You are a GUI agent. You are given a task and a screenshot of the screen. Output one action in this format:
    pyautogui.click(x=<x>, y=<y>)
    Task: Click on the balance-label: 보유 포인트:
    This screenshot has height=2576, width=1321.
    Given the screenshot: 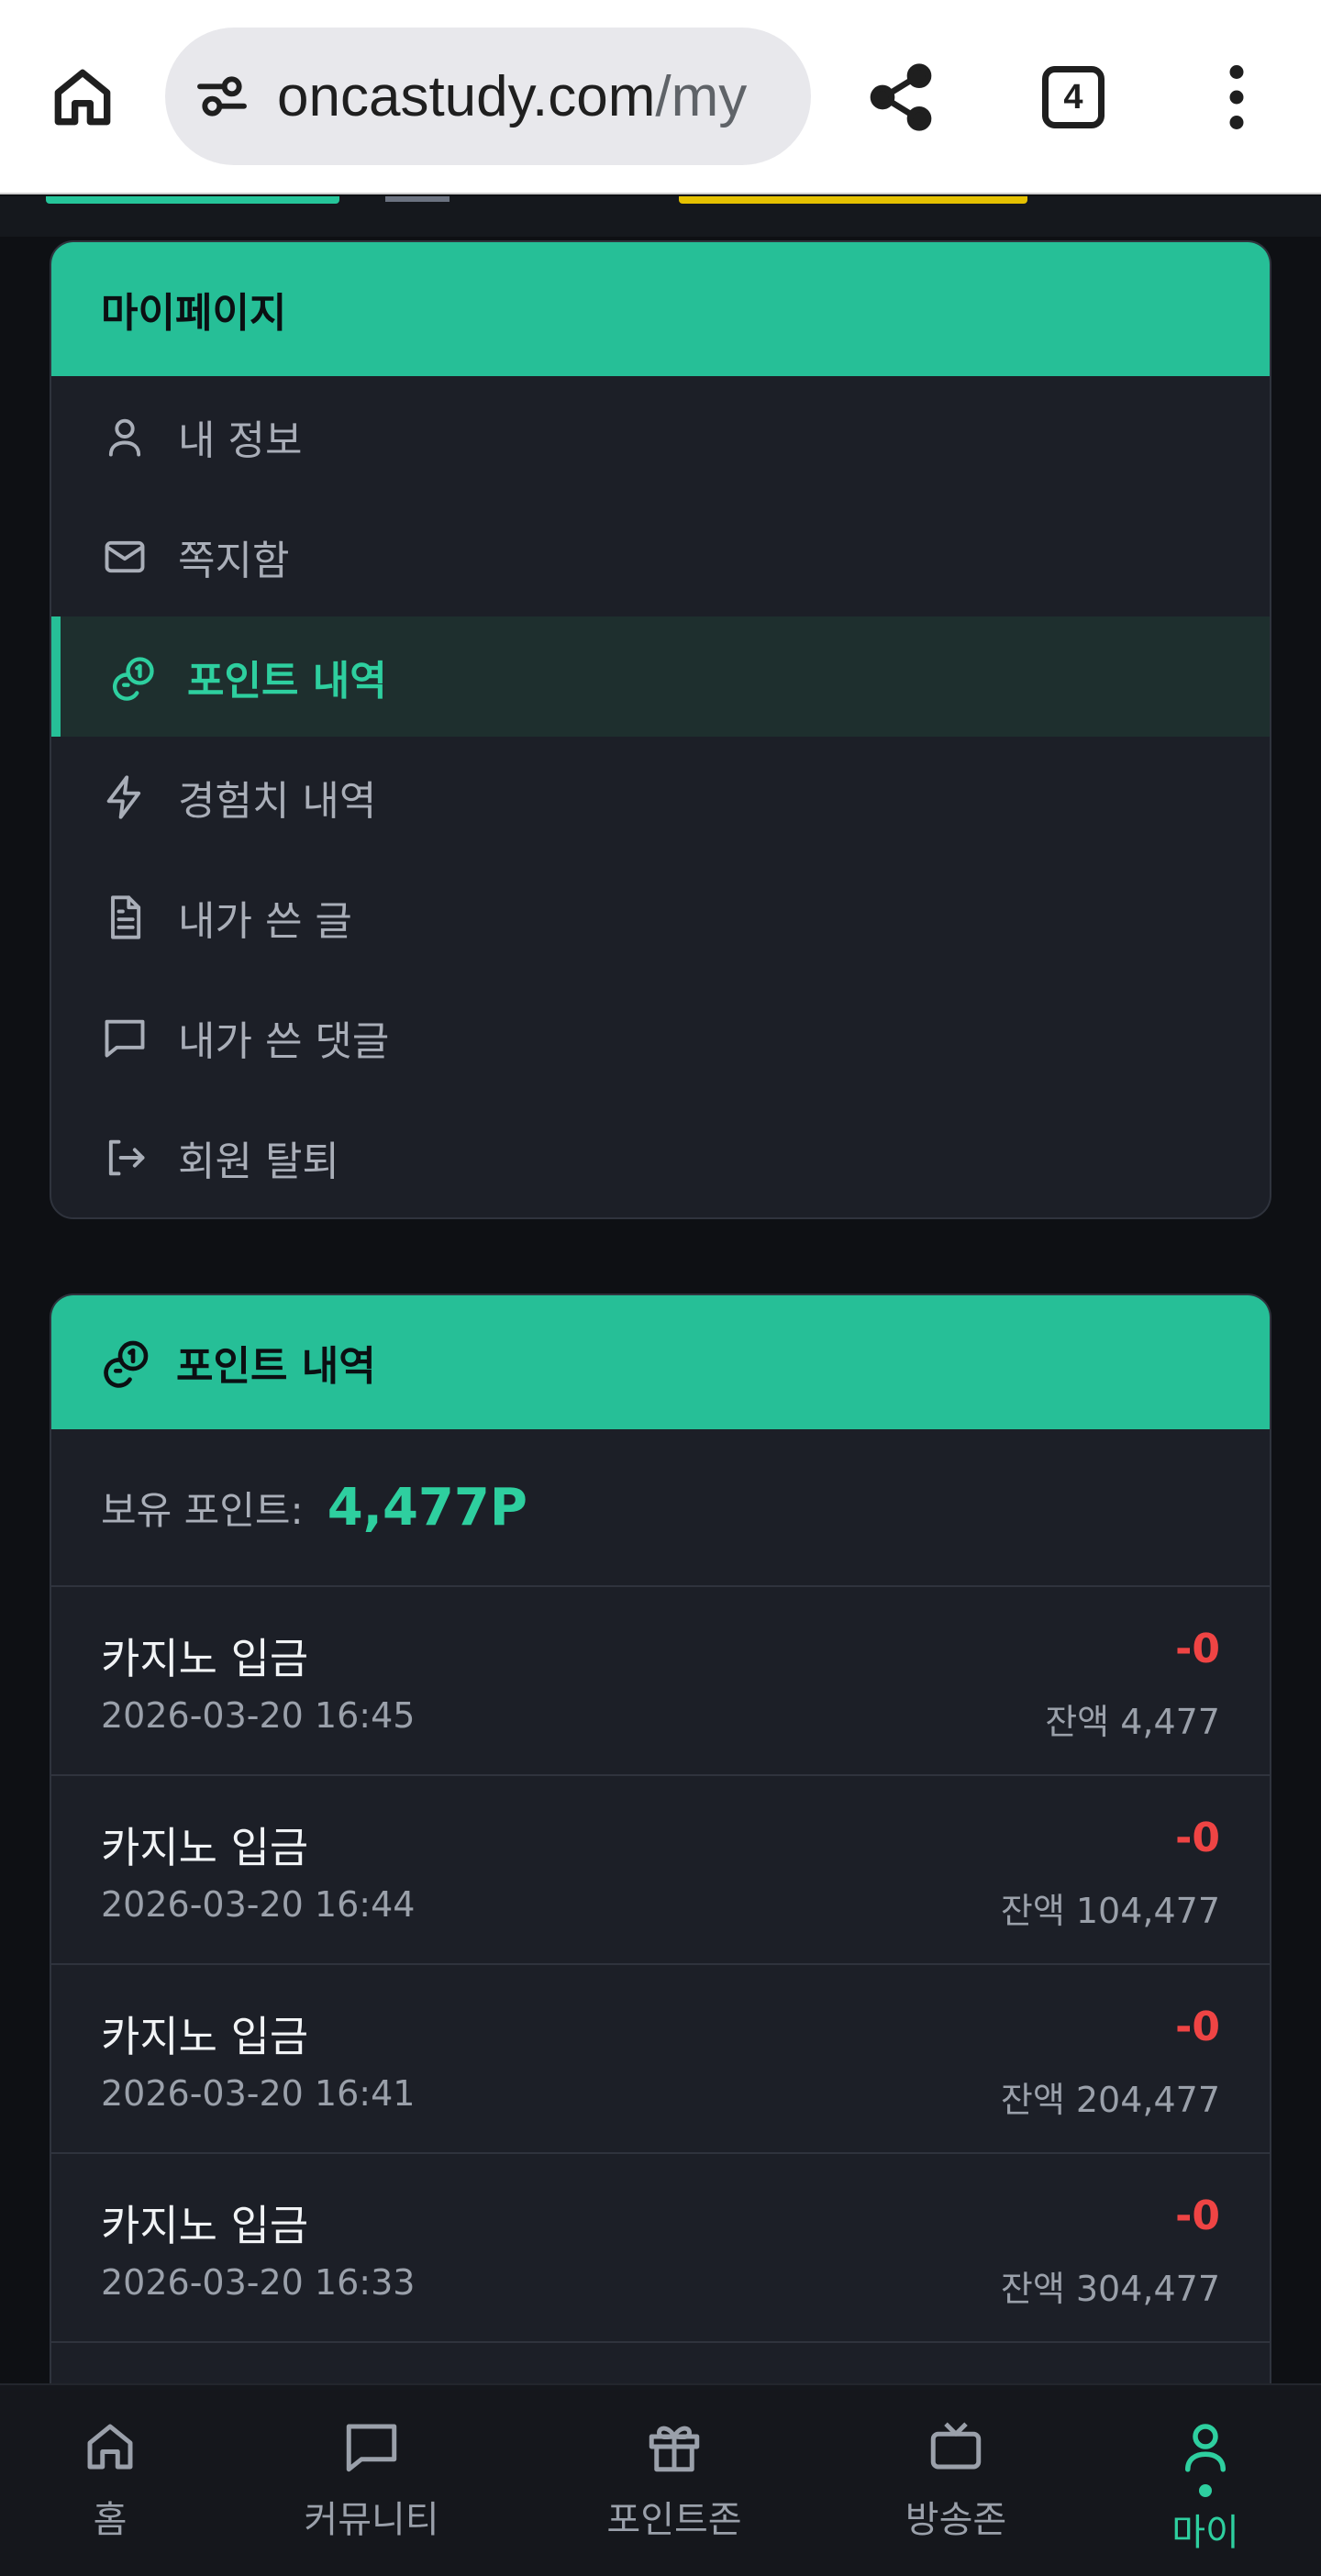 What is the action you would take?
    pyautogui.click(x=202, y=1510)
    